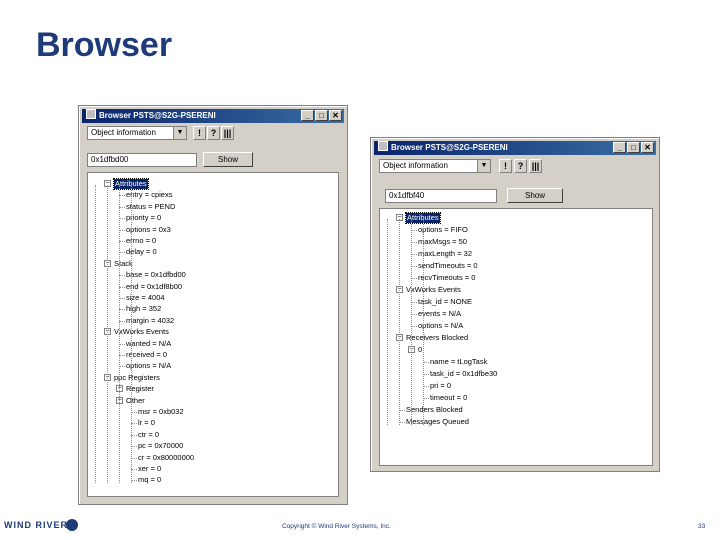 Image resolution: width=720 pixels, height=540 pixels. Describe the element at coordinates (515, 148) in the screenshot. I see `window-2-titlebar: Browser PSTS@S2G-PSERENI _ □ ✕` at that location.